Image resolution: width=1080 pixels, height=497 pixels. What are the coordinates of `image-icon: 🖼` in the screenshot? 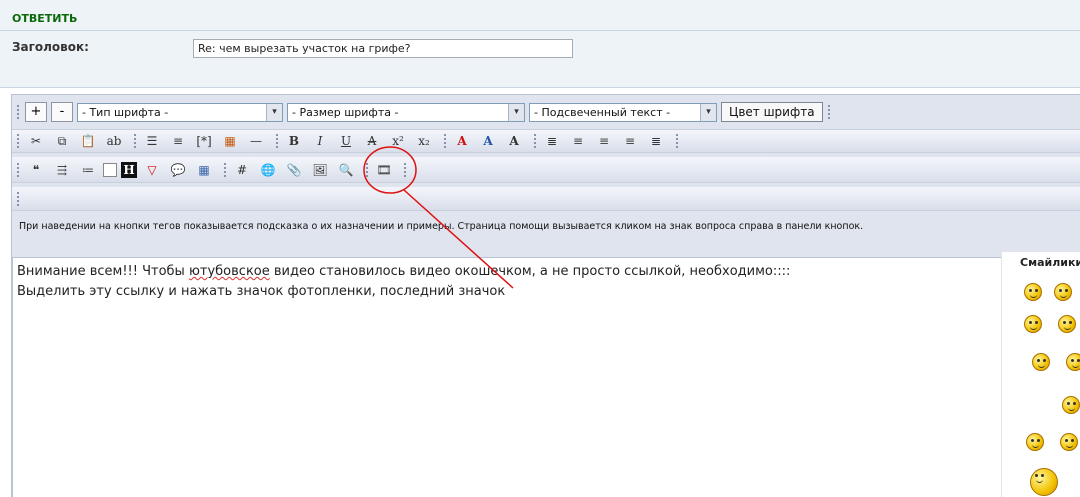 It's located at (320, 170).